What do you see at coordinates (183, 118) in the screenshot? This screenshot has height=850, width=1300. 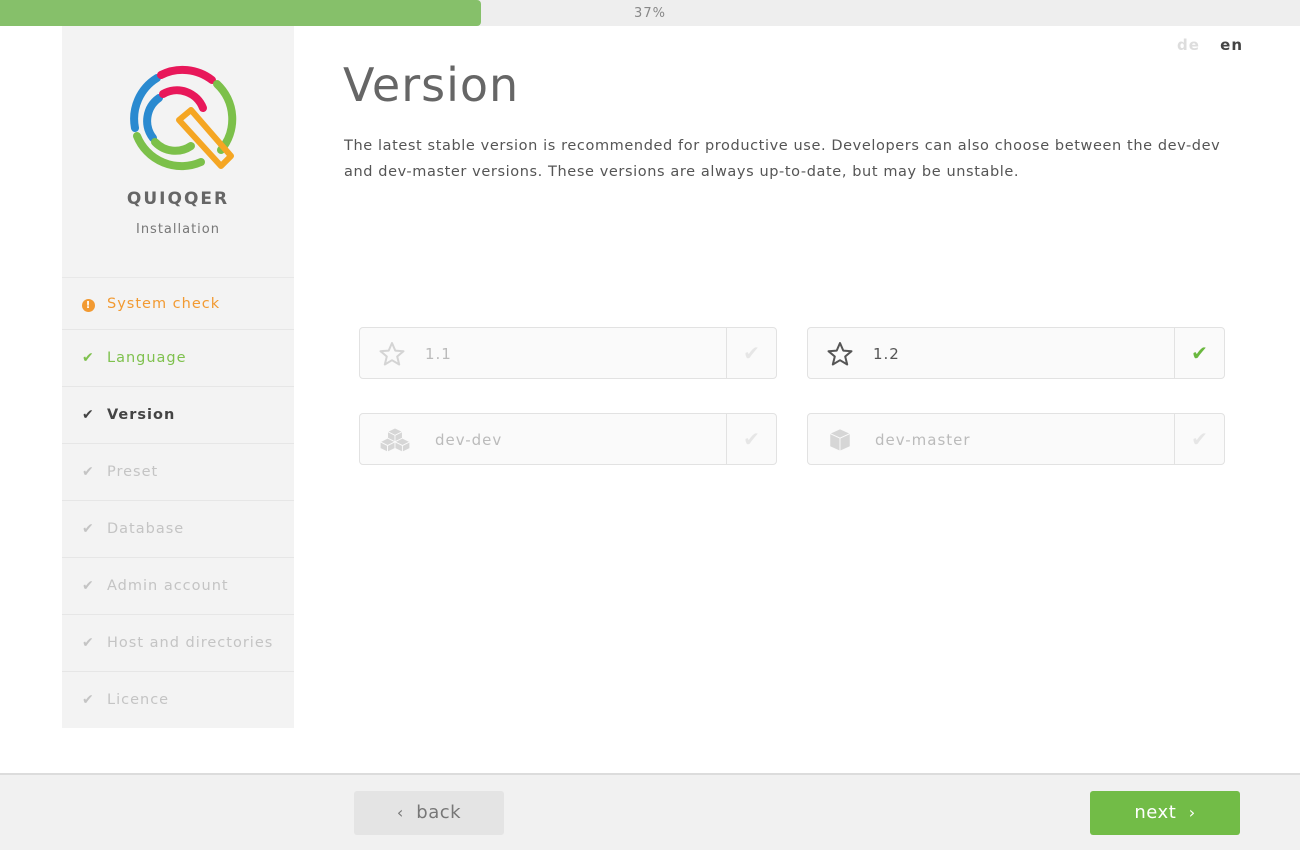 I see `quiqqer-logo` at bounding box center [183, 118].